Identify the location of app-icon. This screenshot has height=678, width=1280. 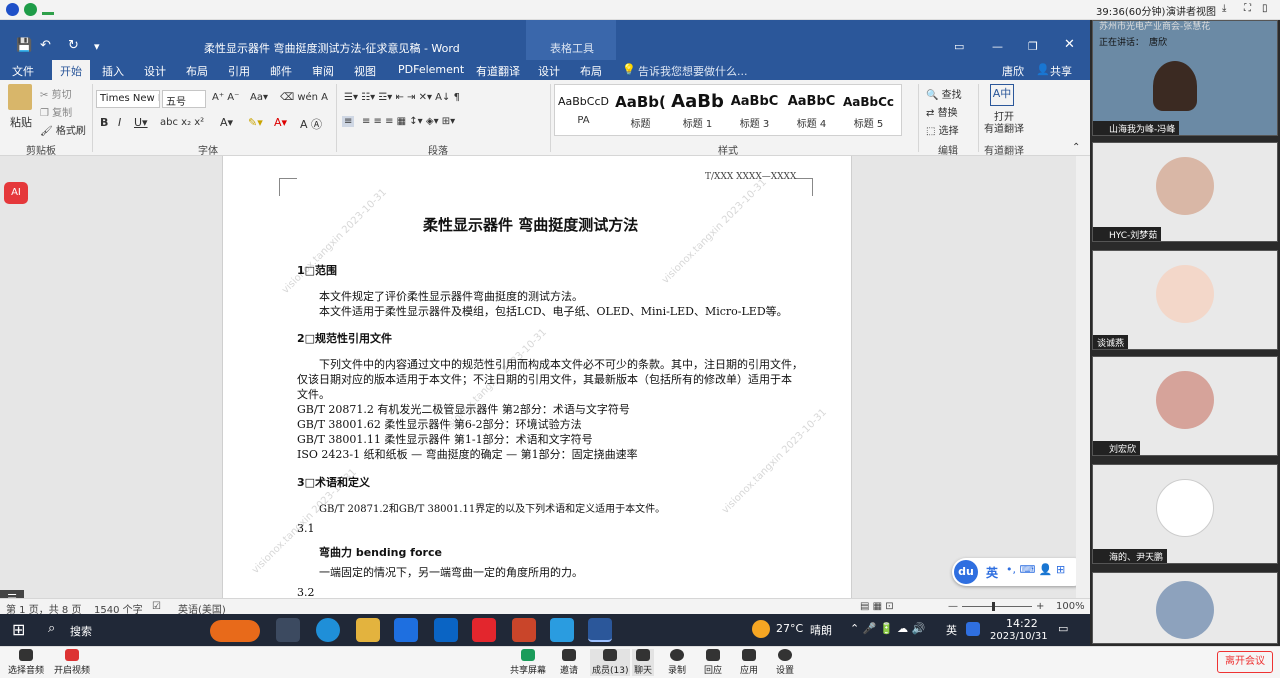
(562, 630).